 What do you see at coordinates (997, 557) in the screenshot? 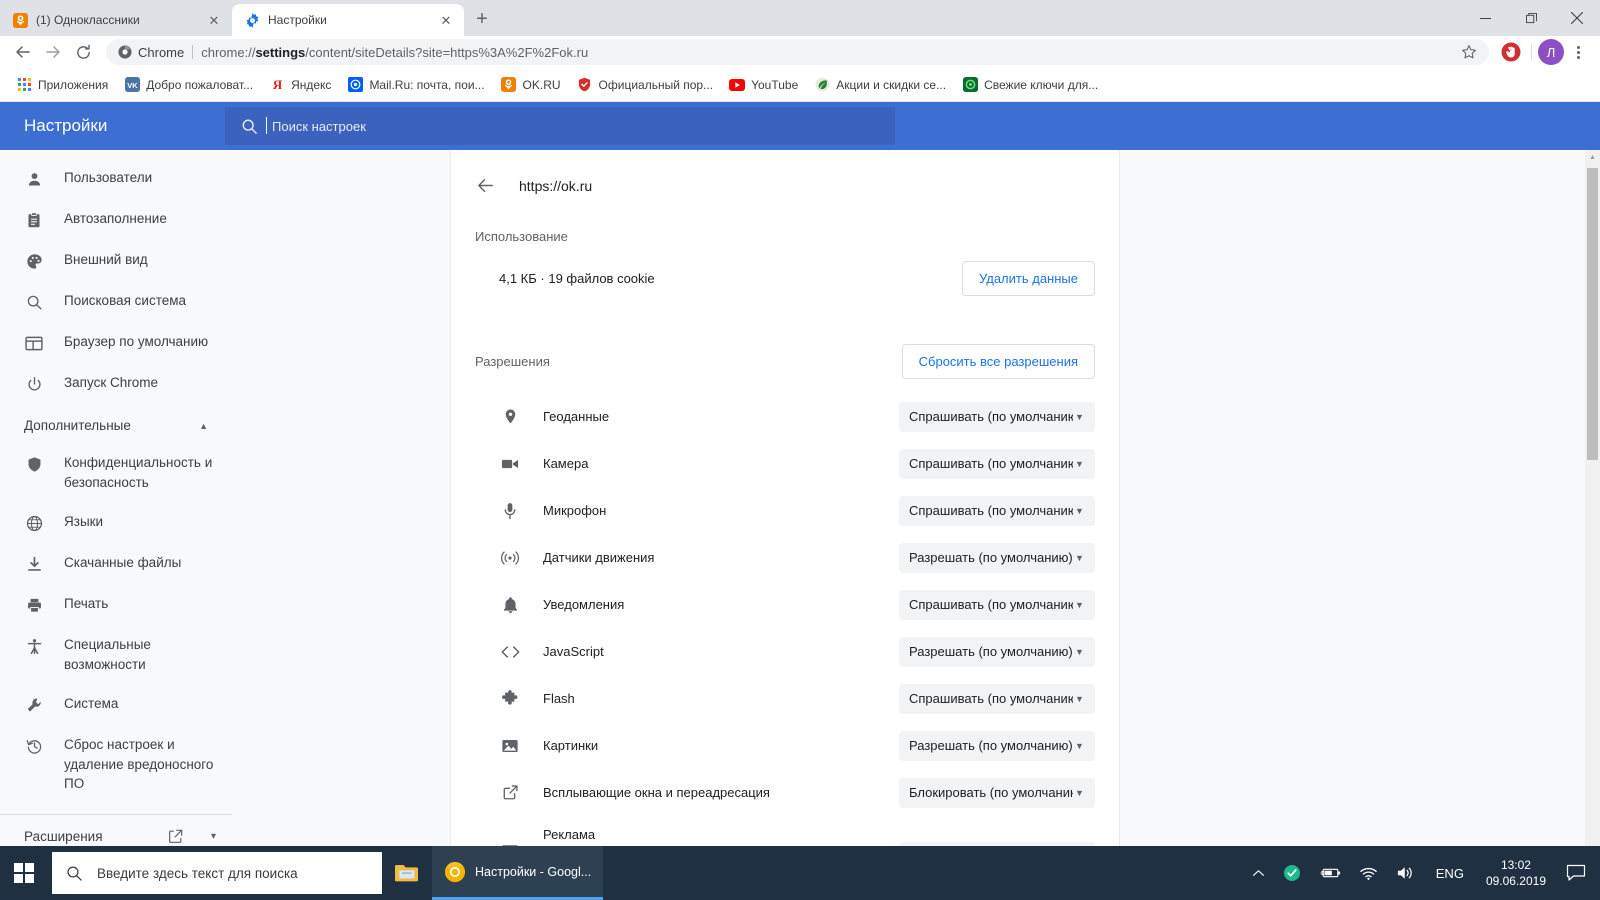
I see `permission-select-motion-sensors: Разрешать (по умолчанию) ▼` at bounding box center [997, 557].